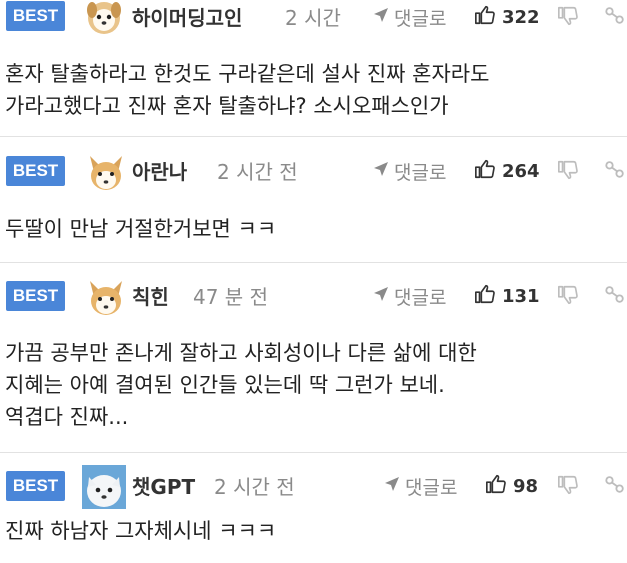 The width and height of the screenshot is (627, 563). What do you see at coordinates (104, 487) in the screenshot?
I see `white-dog-photo-avatar-icon` at bounding box center [104, 487].